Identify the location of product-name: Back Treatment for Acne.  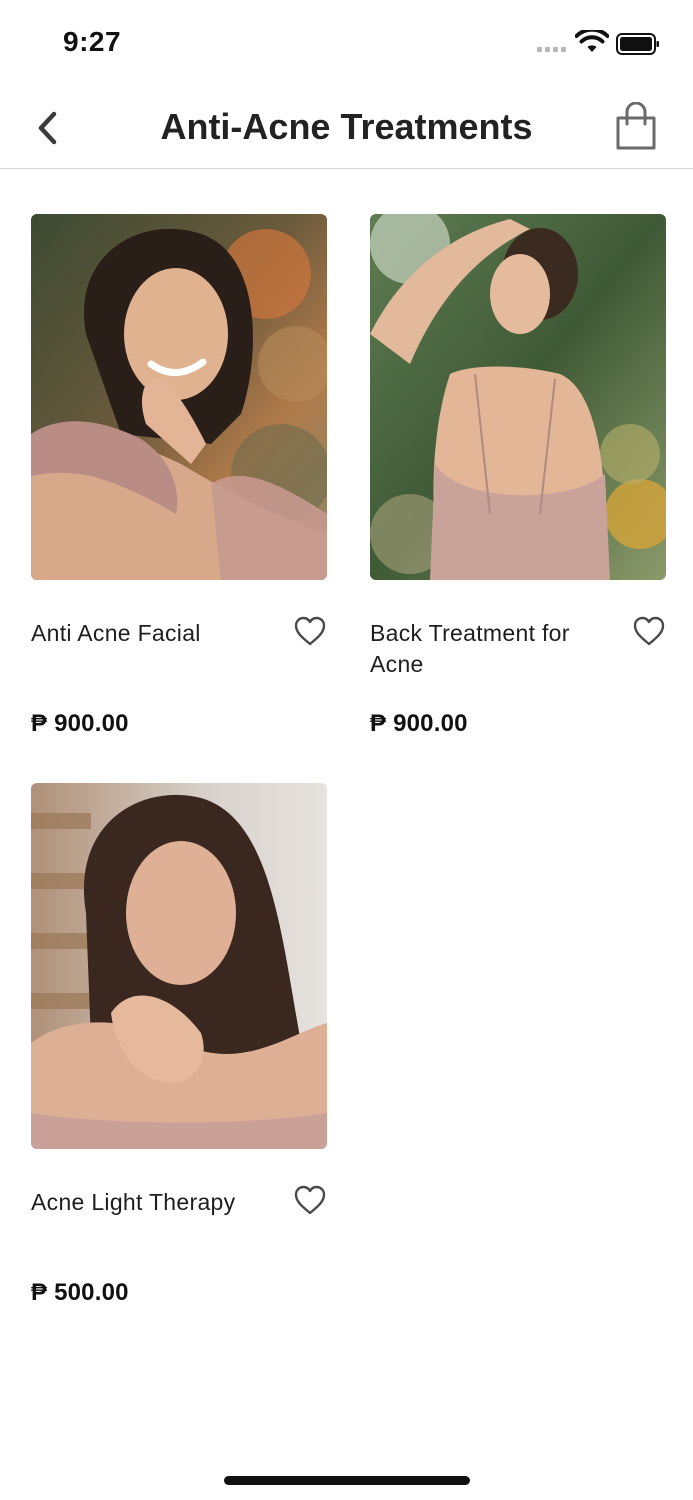
(490, 649).